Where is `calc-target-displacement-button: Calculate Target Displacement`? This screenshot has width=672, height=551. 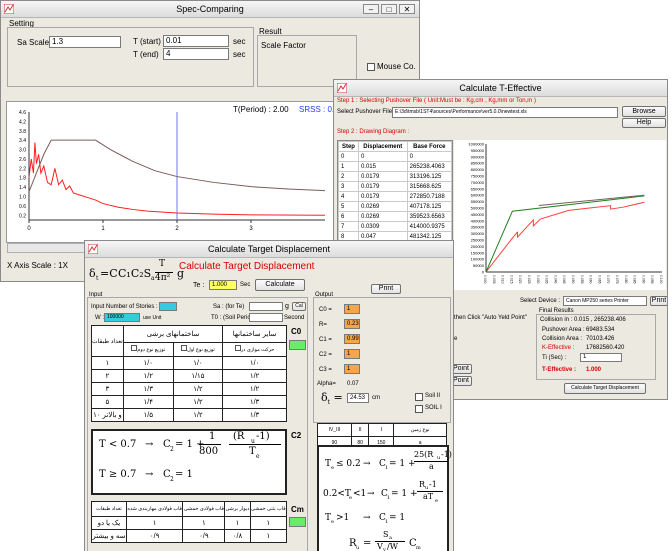 calc-target-displacement-button: Calculate Target Displacement is located at coordinates (605, 388).